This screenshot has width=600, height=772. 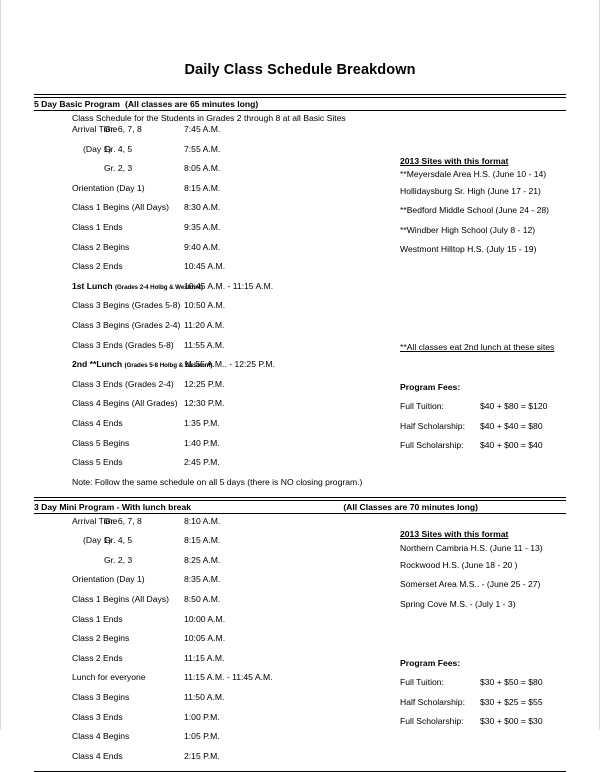 What do you see at coordinates (97, 716) in the screenshot?
I see `event-label: Class 3 Ends` at bounding box center [97, 716].